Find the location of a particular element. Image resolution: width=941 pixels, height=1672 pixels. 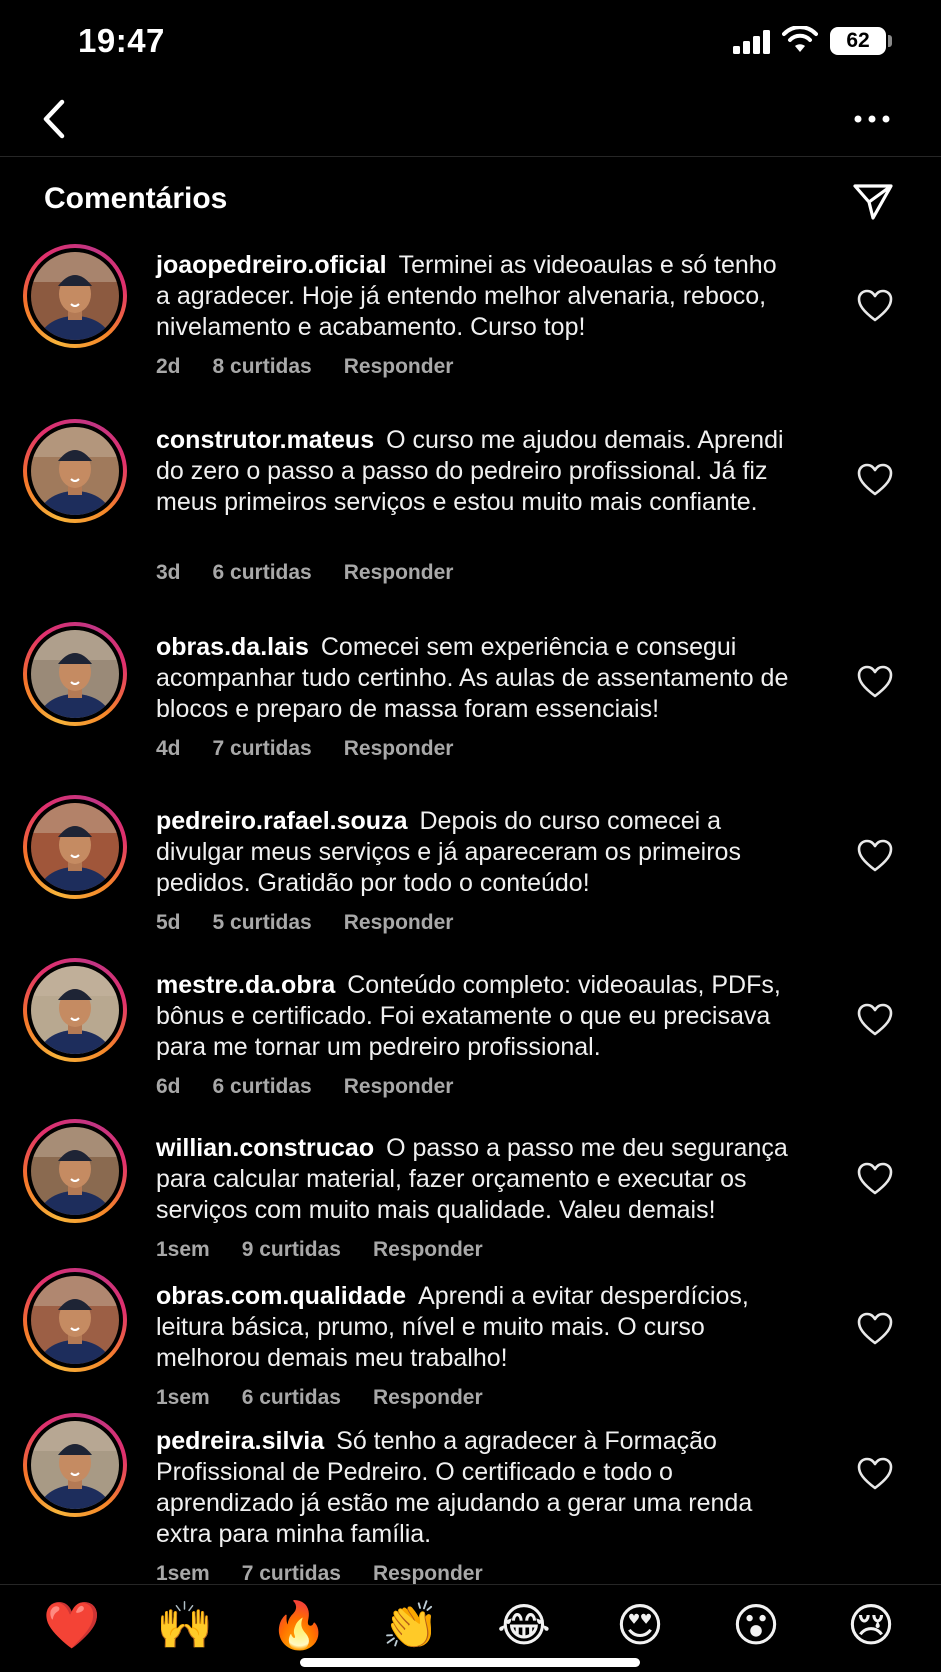

battery-indicator: 62 is located at coordinates (858, 41).